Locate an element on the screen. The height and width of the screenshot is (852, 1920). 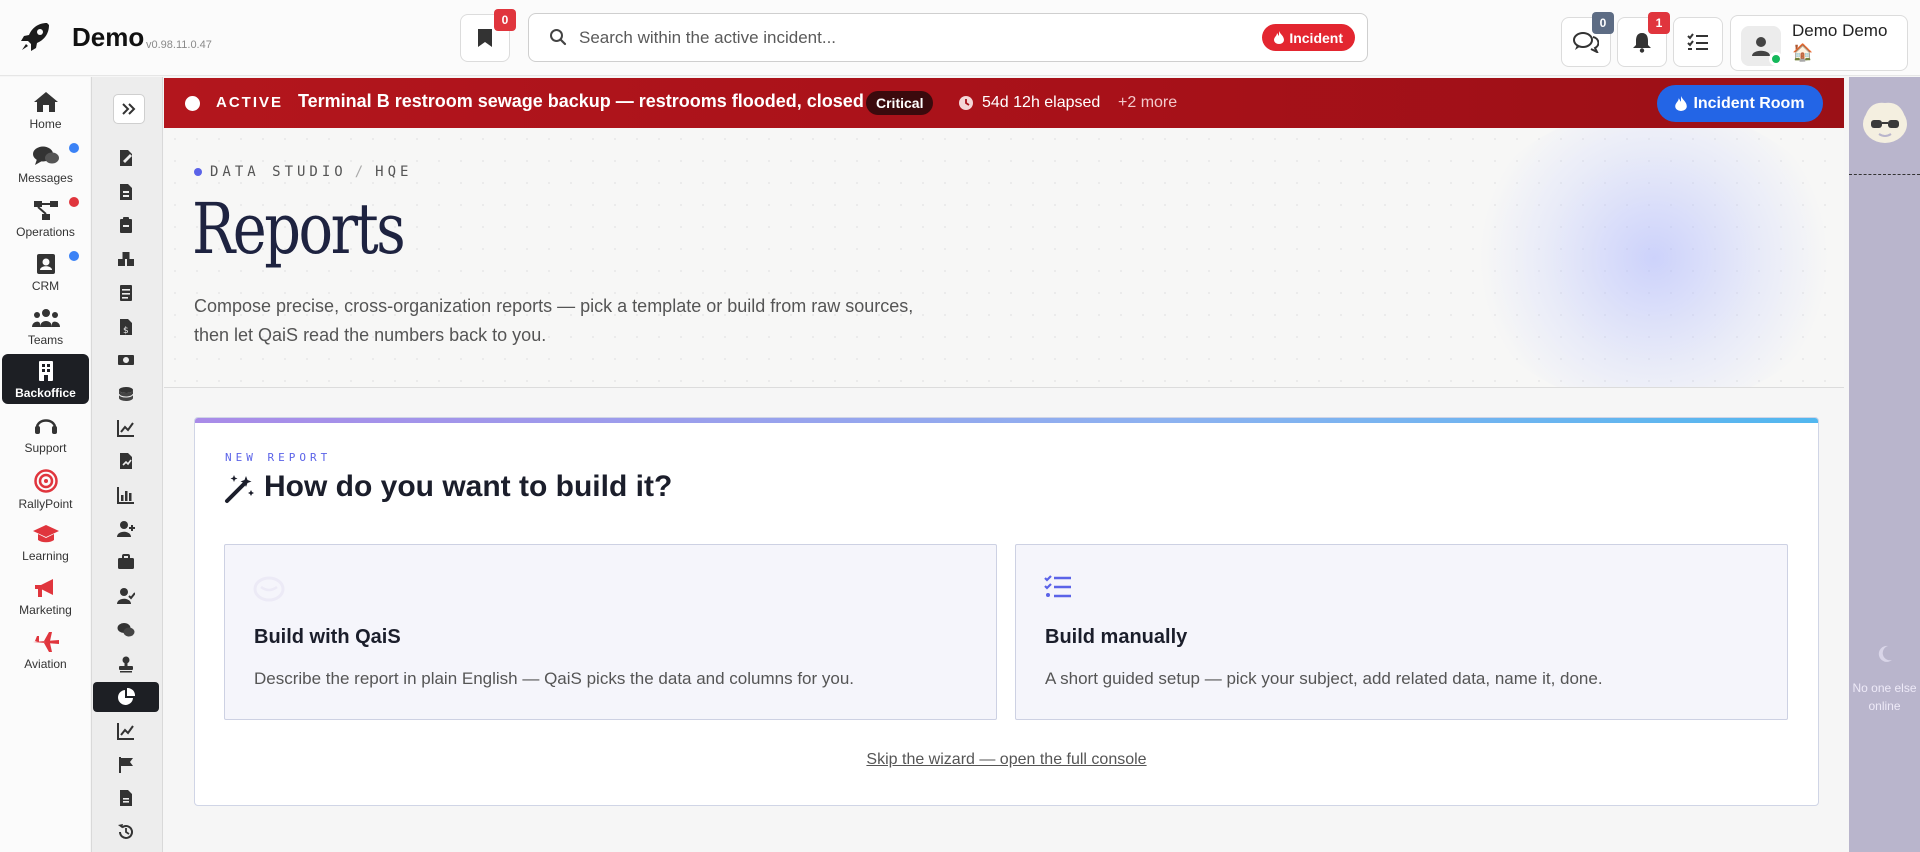
expand-rail-button is located at coordinates (129, 109).